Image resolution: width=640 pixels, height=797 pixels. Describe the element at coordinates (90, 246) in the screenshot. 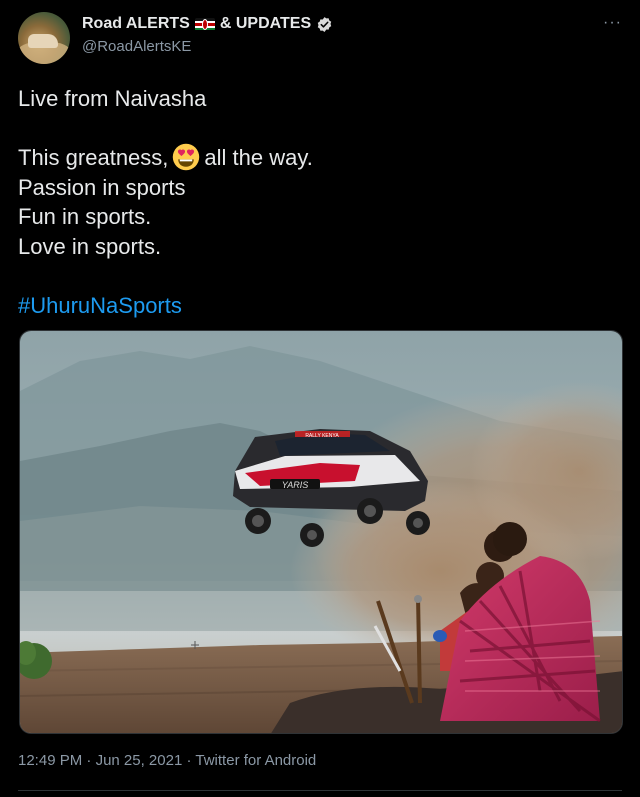

I see `tweet-line-5: Love in sports.` at that location.